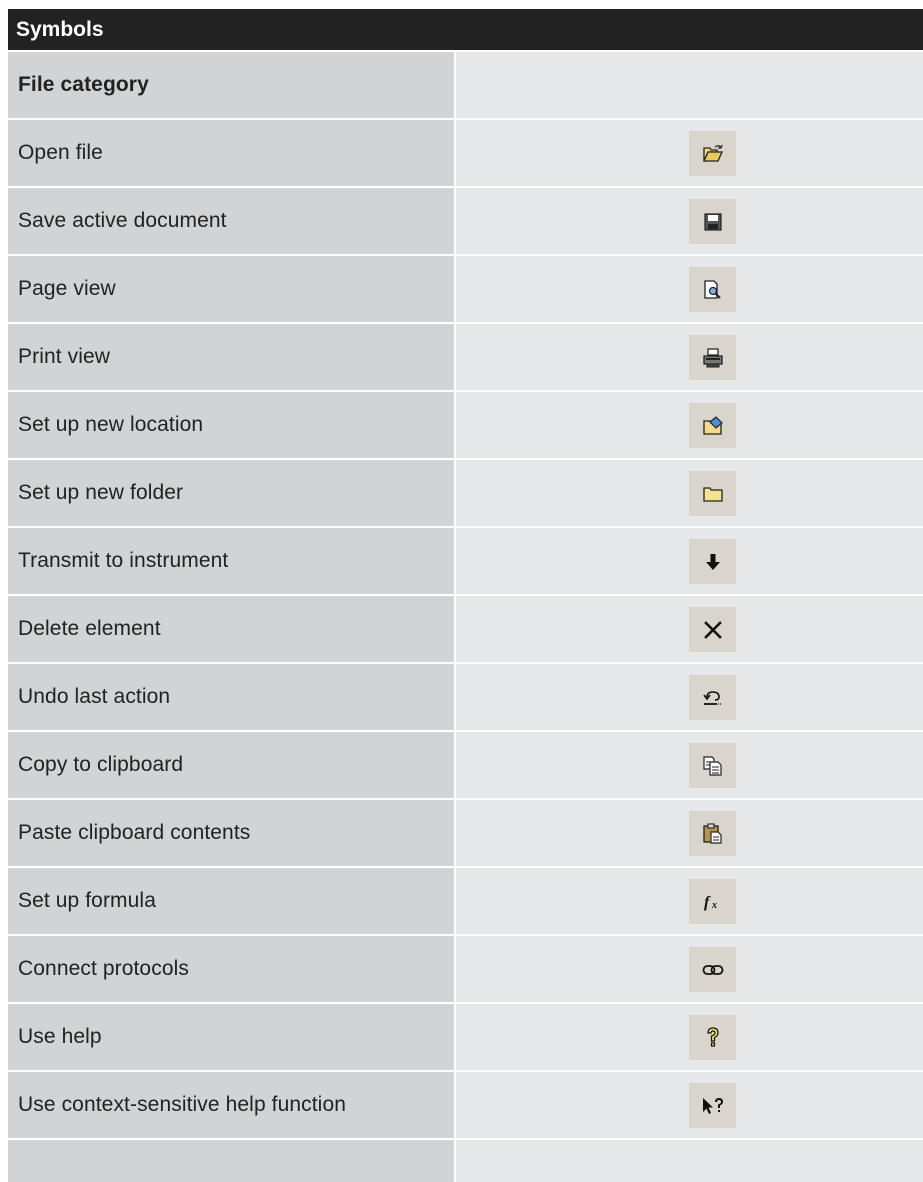  Describe the element at coordinates (231, 1105) in the screenshot. I see `row-label: Use context-sensitive help function` at that location.